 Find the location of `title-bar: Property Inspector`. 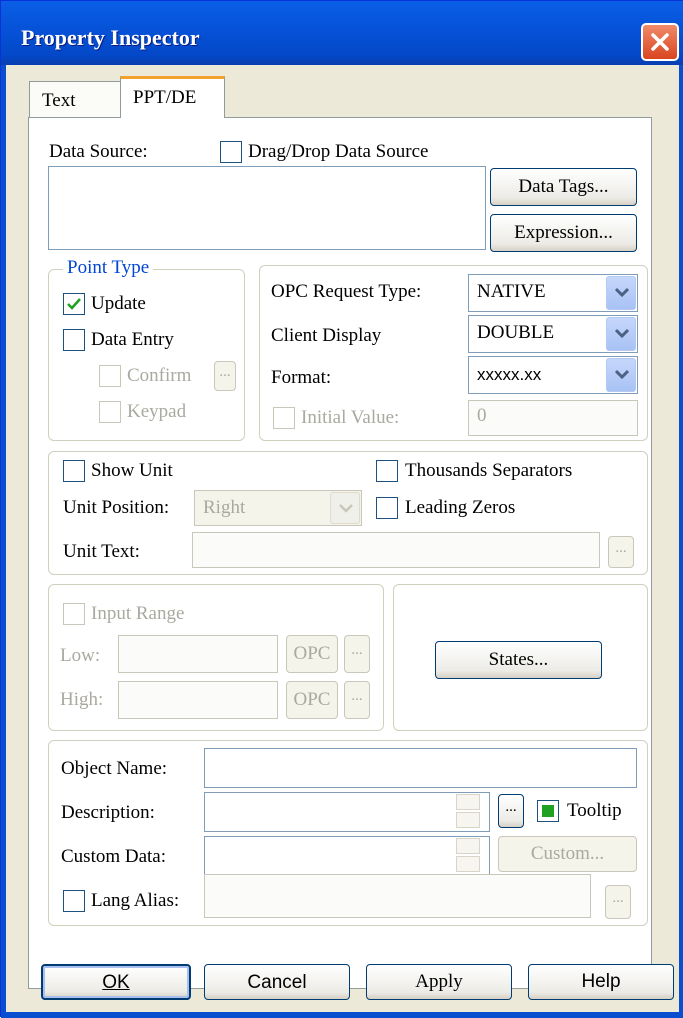

title-bar: Property Inspector is located at coordinates (342, 33).